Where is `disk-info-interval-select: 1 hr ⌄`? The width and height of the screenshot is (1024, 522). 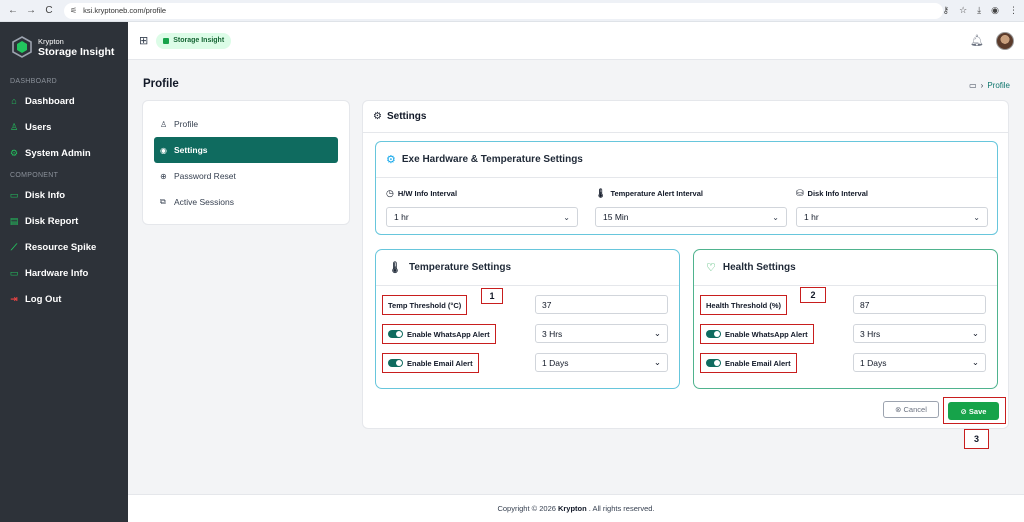
disk-info-interval-select: 1 hr ⌄ is located at coordinates (892, 217).